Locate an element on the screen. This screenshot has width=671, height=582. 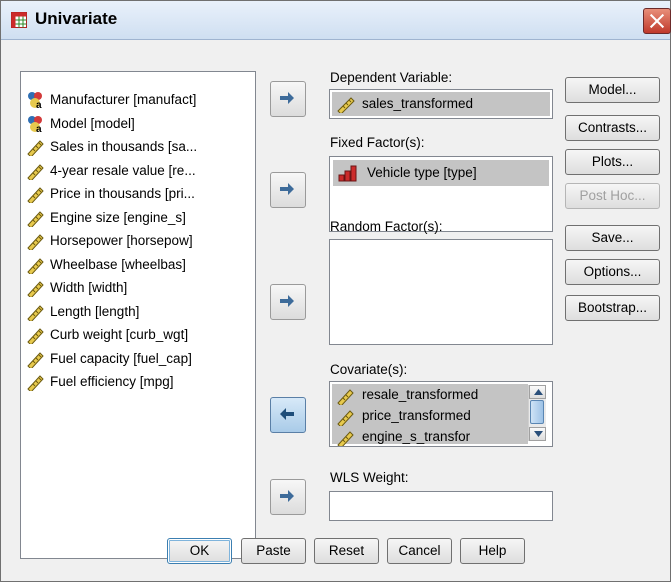
move-from-covariate-button is located at coordinates (288, 415).